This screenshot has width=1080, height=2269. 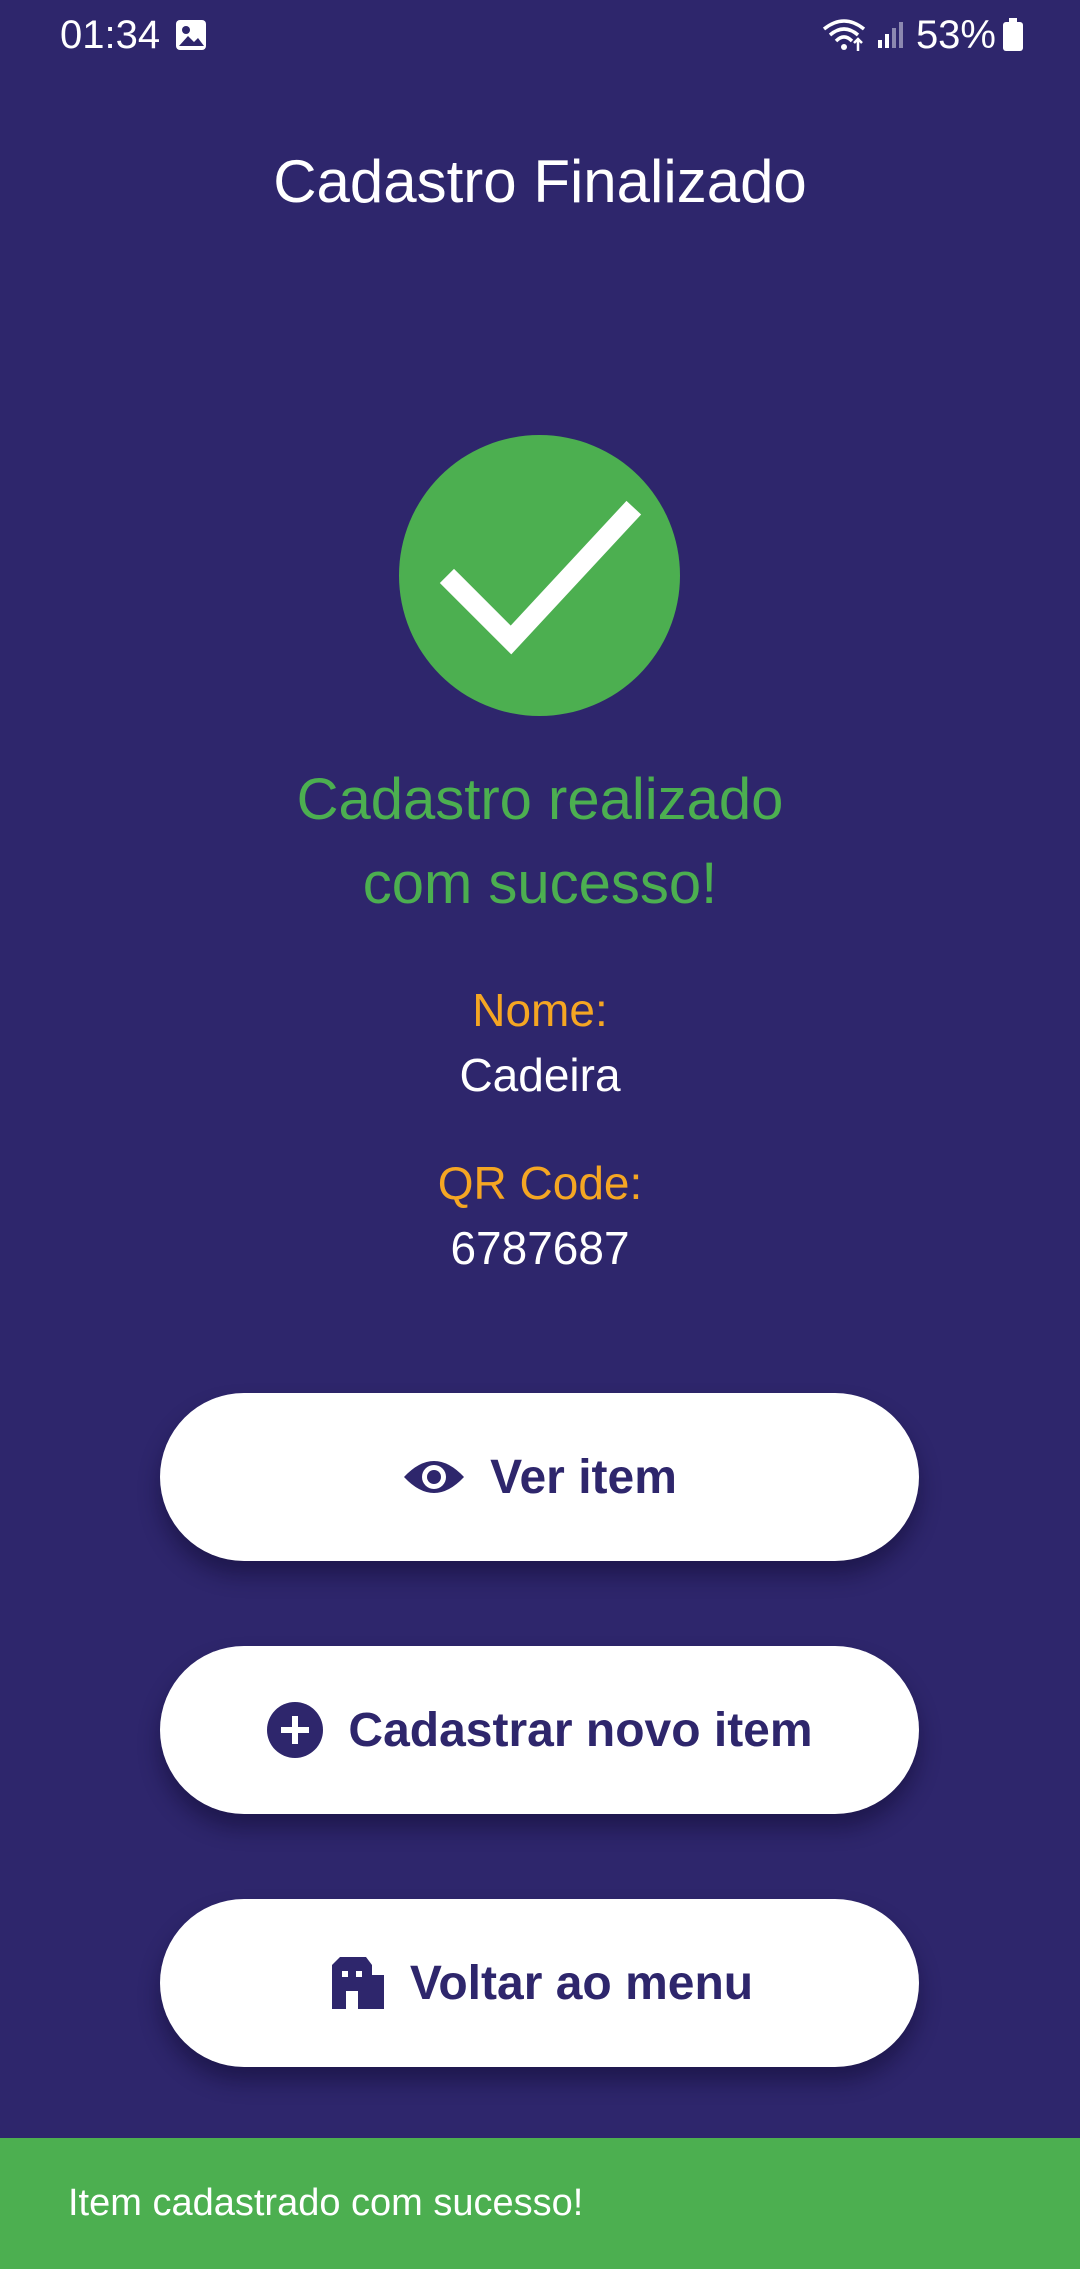 I want to click on house-icon, so click(x=356, y=1983).